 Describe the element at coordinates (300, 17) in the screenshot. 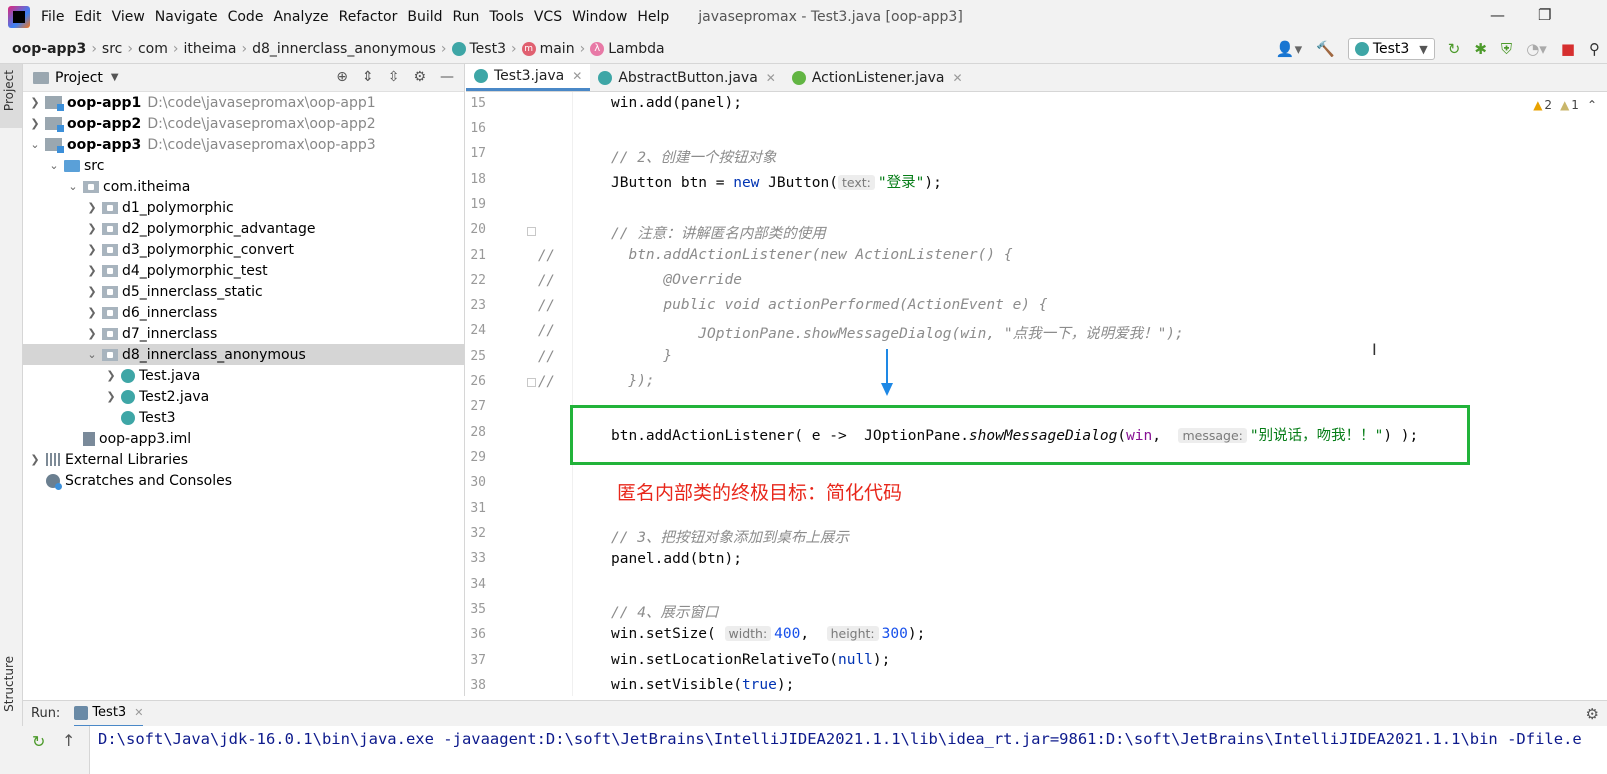

I see `menu-analyze: Analyze` at that location.